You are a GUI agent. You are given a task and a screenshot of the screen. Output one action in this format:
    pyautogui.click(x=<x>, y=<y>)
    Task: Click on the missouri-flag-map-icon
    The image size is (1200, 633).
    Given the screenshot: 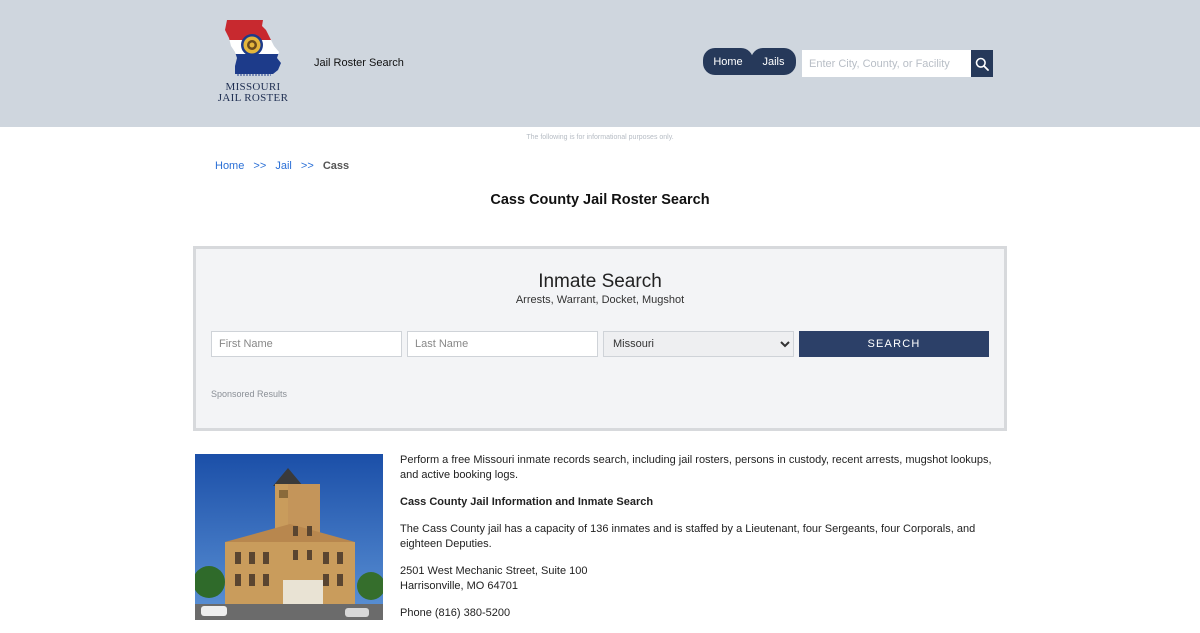 What is the action you would take?
    pyautogui.click(x=253, y=48)
    